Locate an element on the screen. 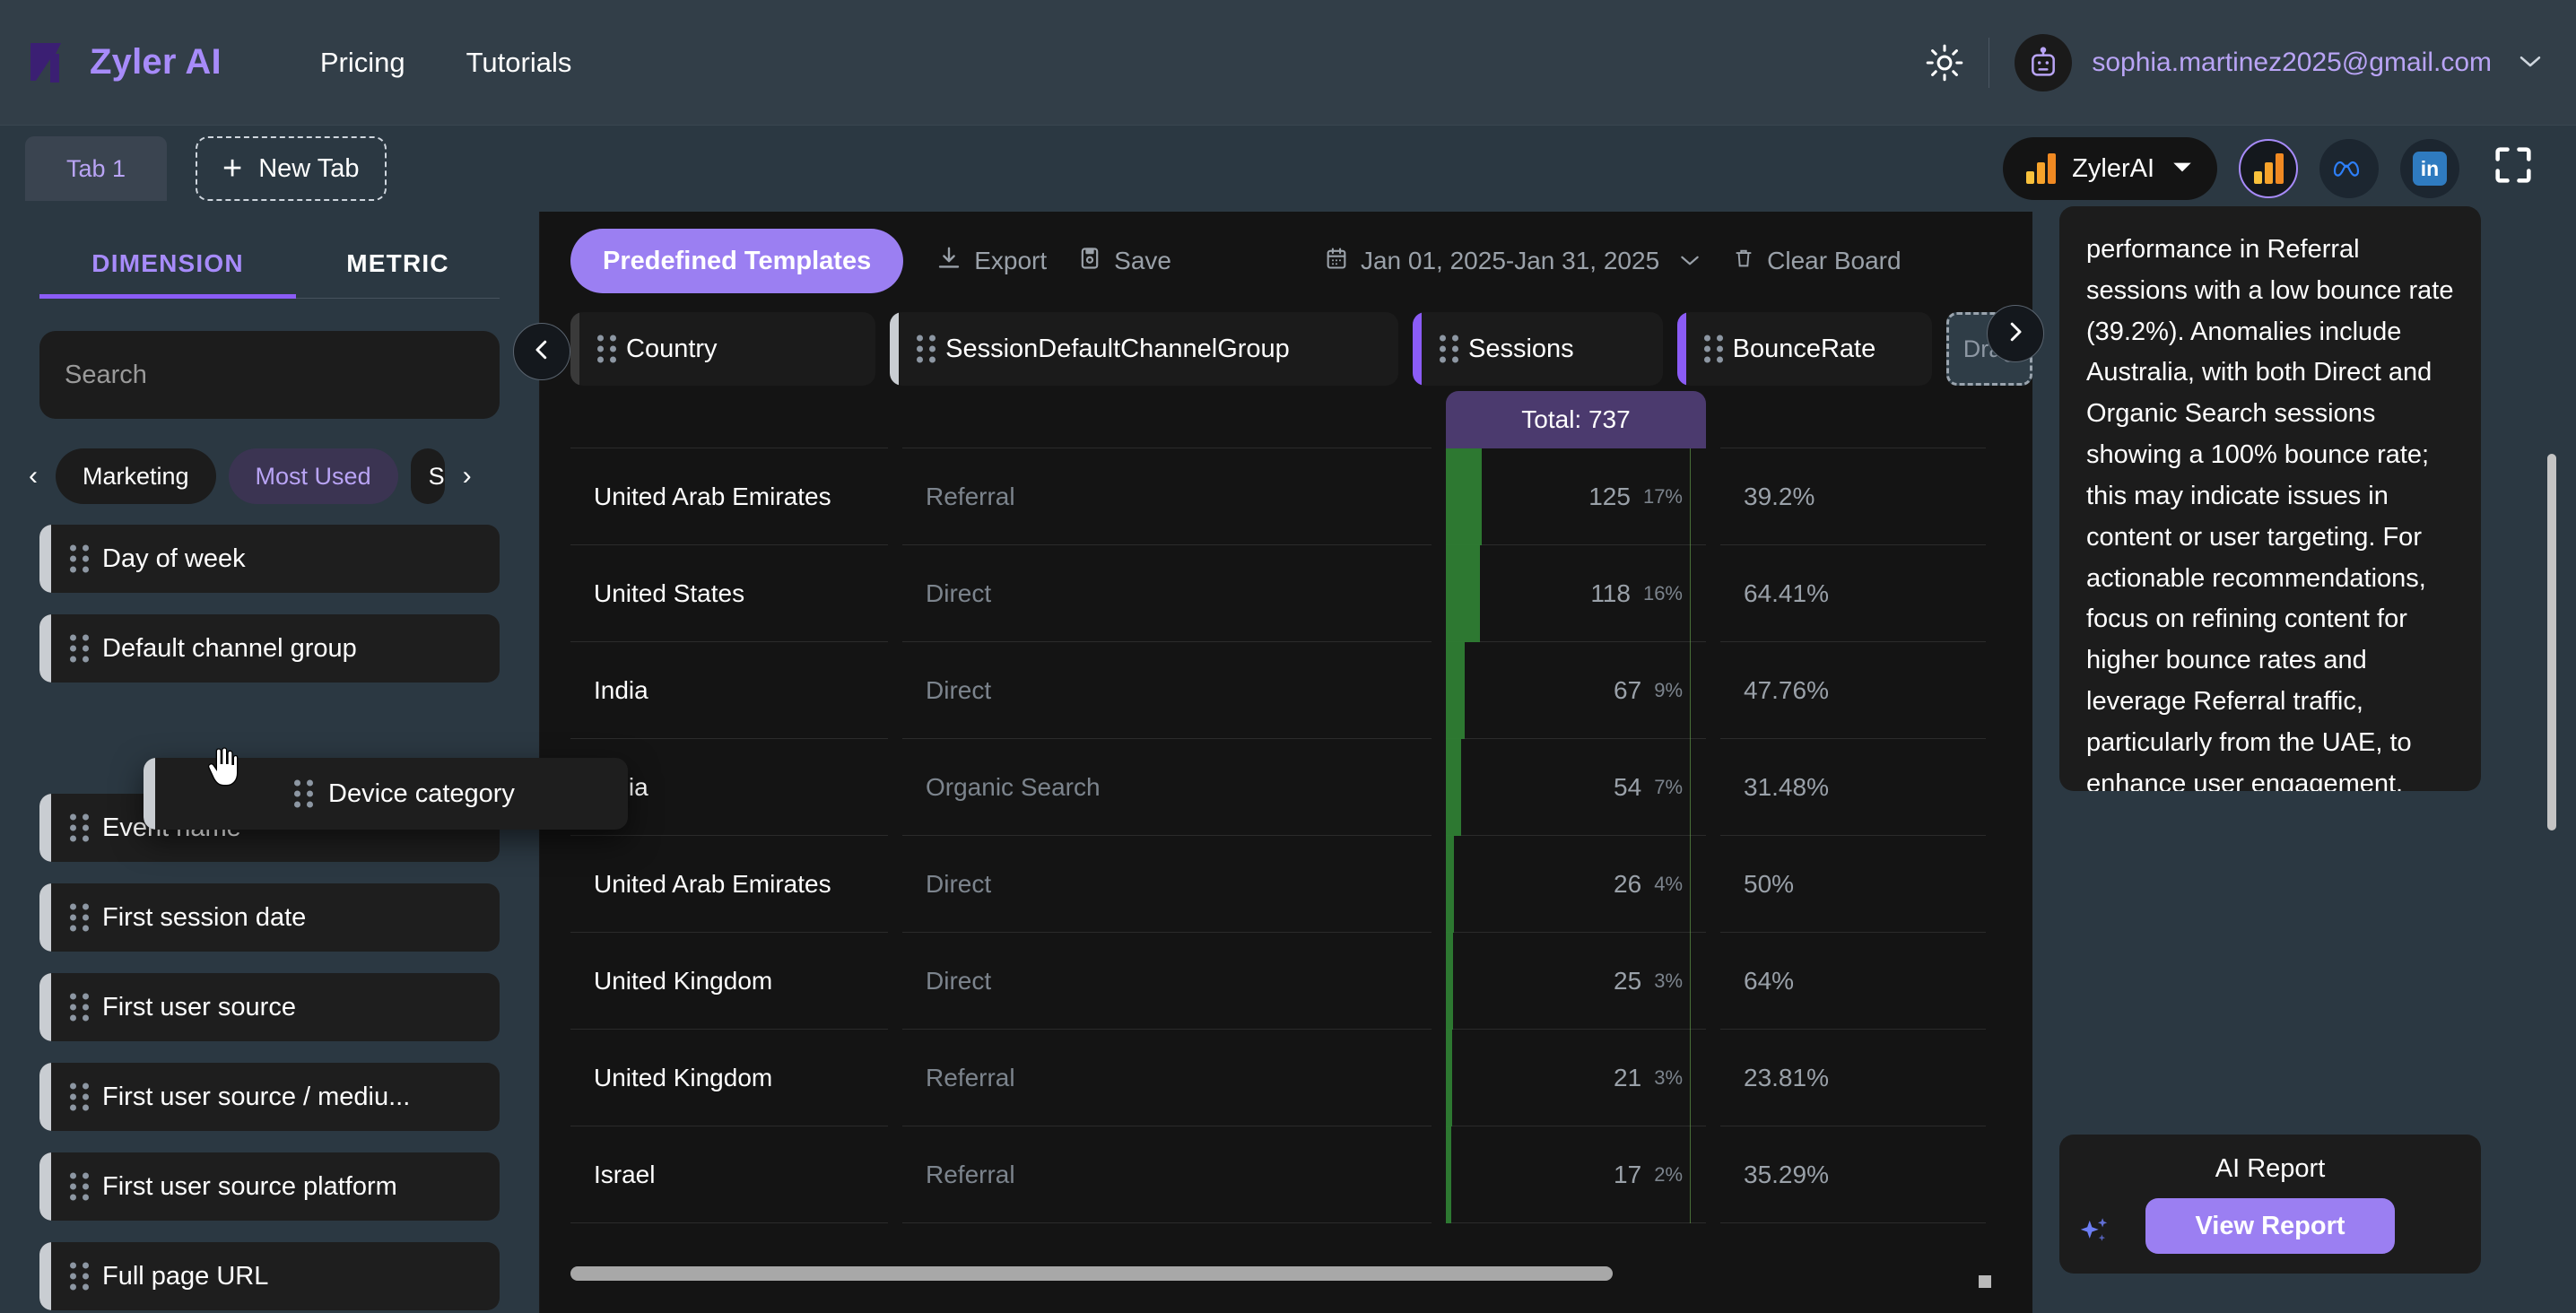 This screenshot has height=1313, width=2576. dimension-item-first-session-date: First session date is located at coordinates (269, 917).